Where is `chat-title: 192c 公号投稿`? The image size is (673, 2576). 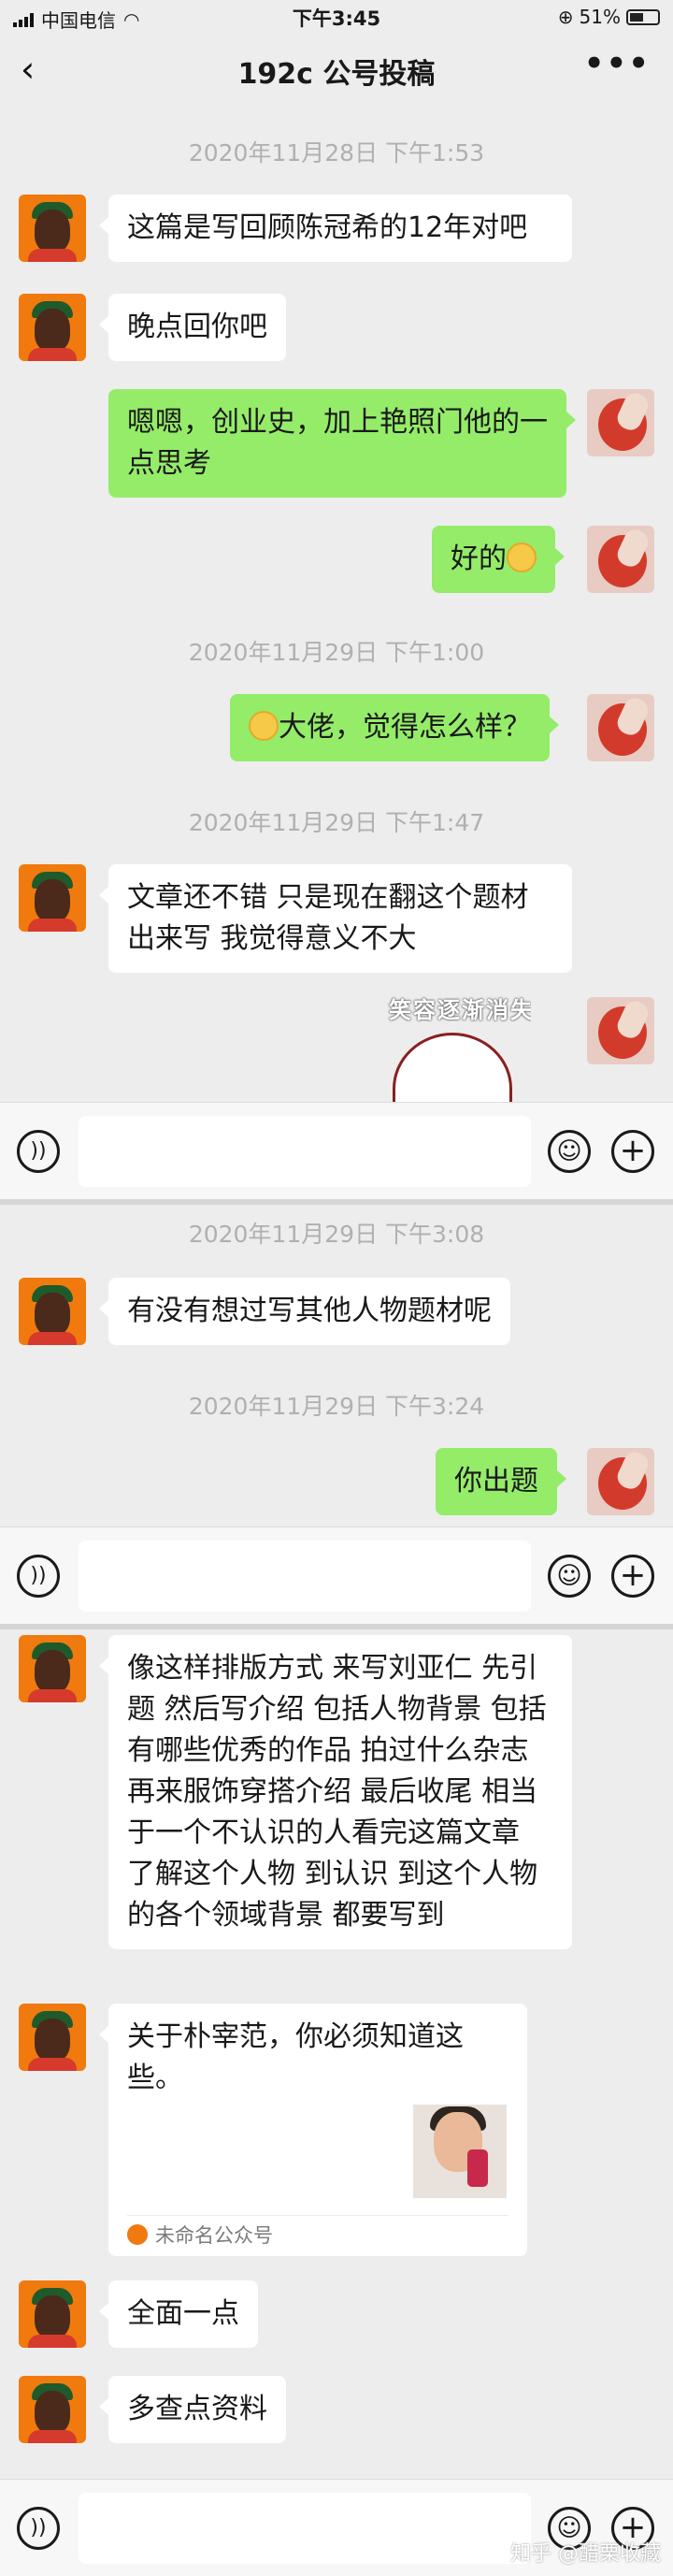
chat-title: 192c 公号投稿 is located at coordinates (336, 74).